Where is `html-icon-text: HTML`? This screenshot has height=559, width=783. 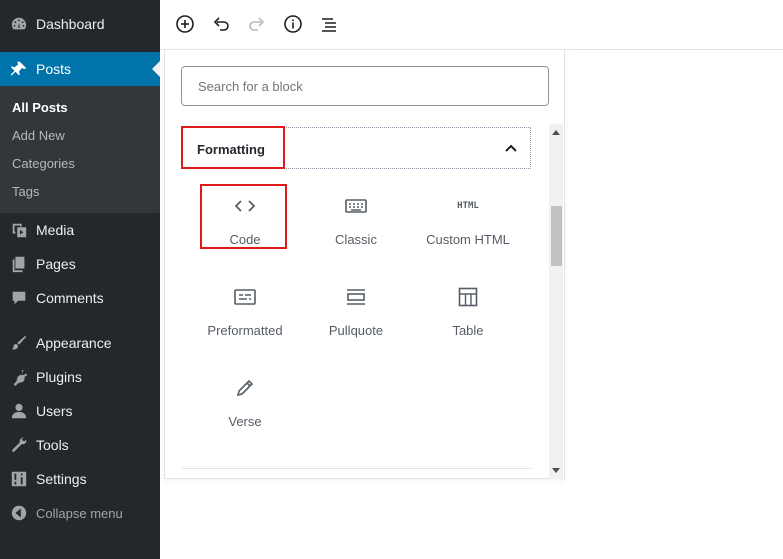
html-icon-text: HTML is located at coordinates (468, 206).